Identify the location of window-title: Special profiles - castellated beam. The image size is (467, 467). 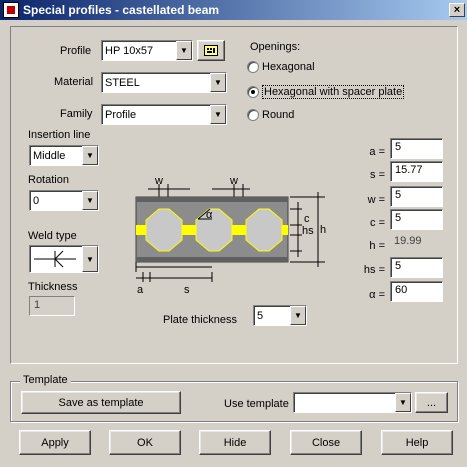
(121, 10).